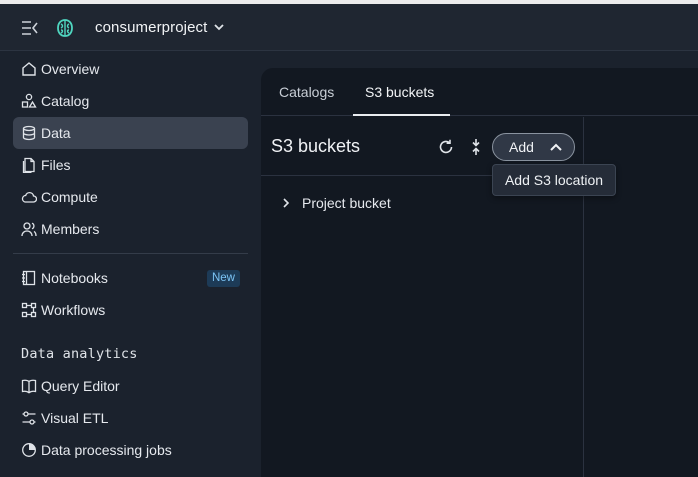 This screenshot has width=698, height=477. What do you see at coordinates (349, 27) in the screenshot?
I see `app-header: consumerproject` at bounding box center [349, 27].